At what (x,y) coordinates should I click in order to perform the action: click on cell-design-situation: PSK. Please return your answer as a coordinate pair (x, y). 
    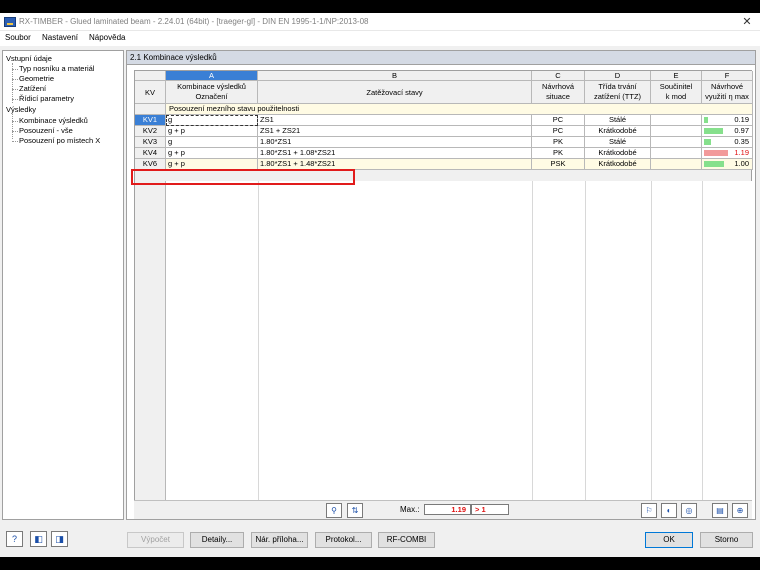
    Looking at the image, I should click on (558, 164).